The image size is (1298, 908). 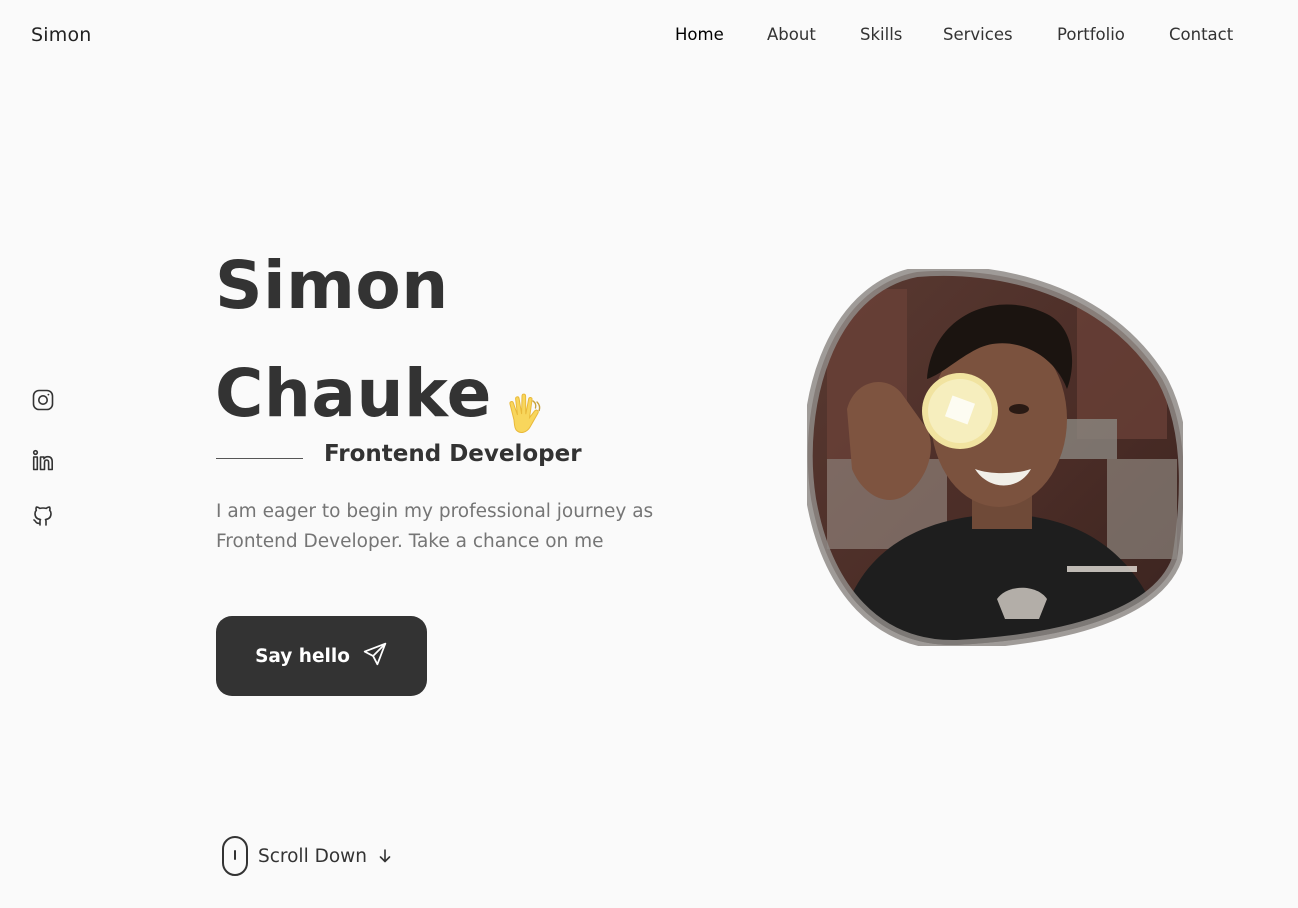 I want to click on instagram-link, so click(x=43, y=400).